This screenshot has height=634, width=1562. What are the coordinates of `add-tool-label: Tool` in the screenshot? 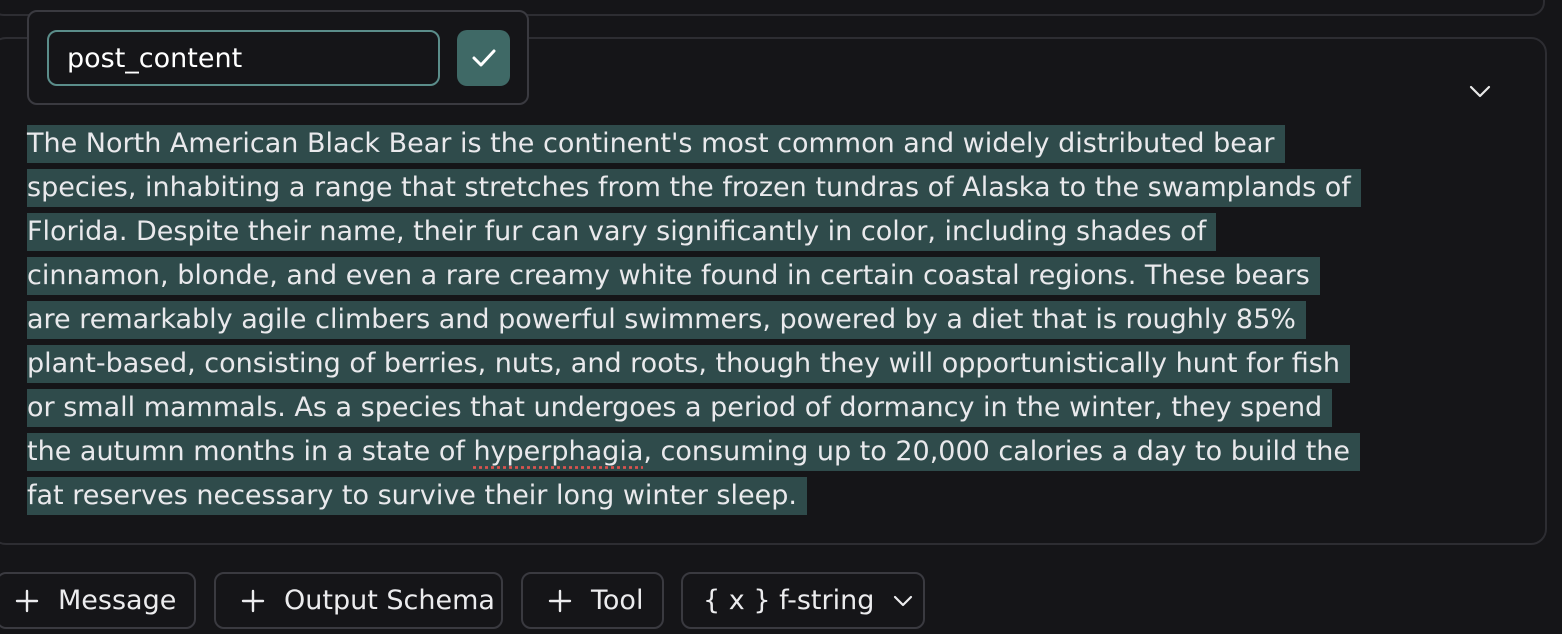 It's located at (617, 600).